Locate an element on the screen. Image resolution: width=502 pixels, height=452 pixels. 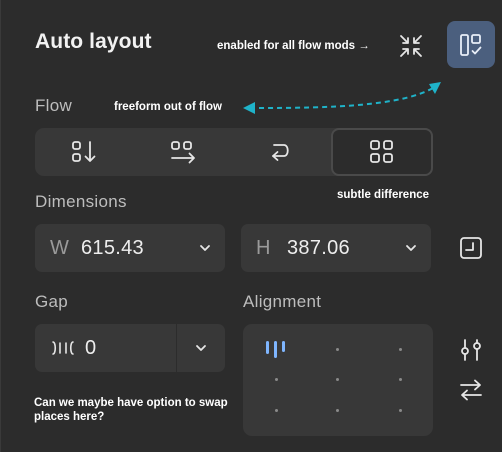
collapse-auto-layout-button is located at coordinates (411, 46).